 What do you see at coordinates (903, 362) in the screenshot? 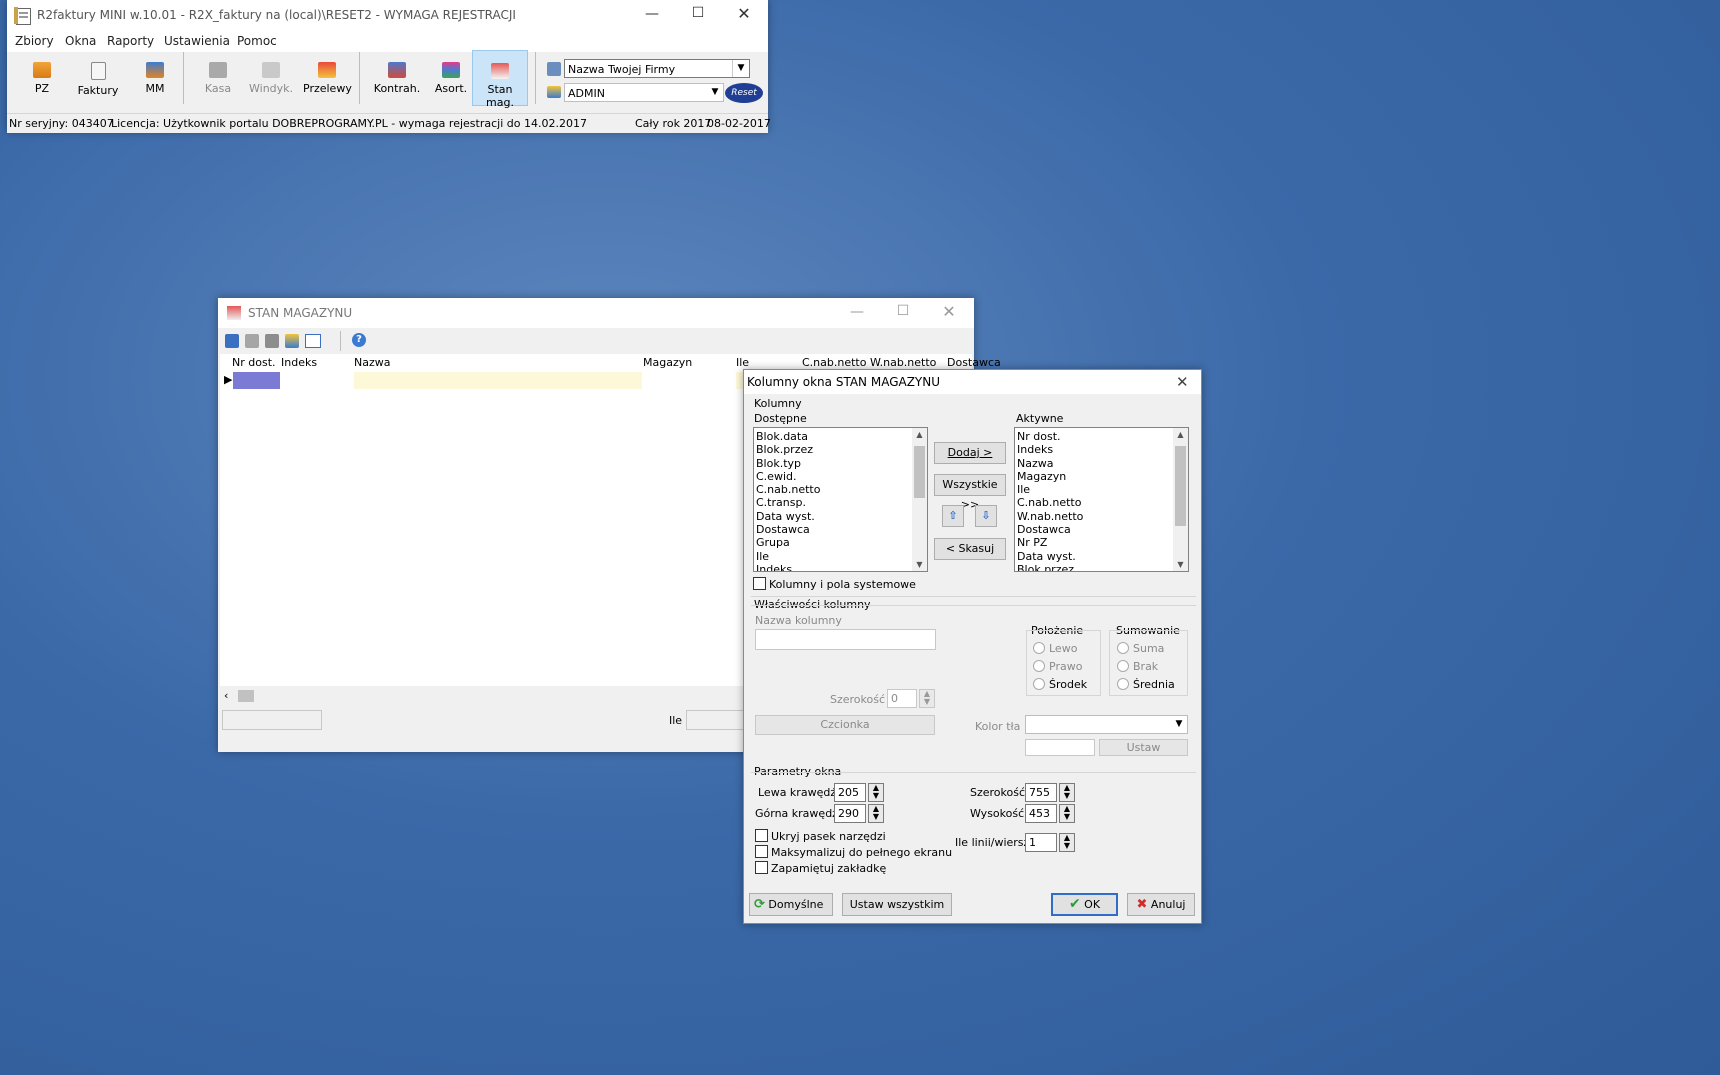
I see `col-header: W.nab.netto` at bounding box center [903, 362].